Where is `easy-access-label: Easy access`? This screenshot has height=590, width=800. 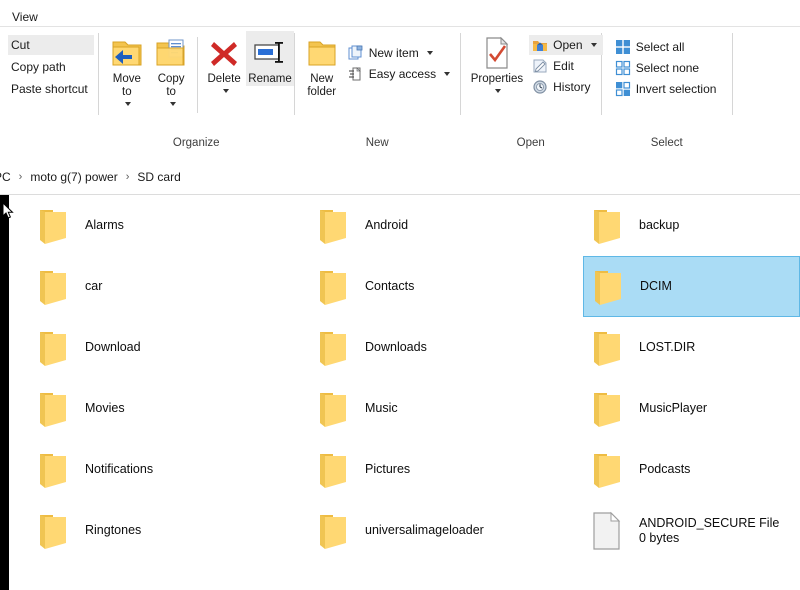 easy-access-label: Easy access is located at coordinates (402, 74).